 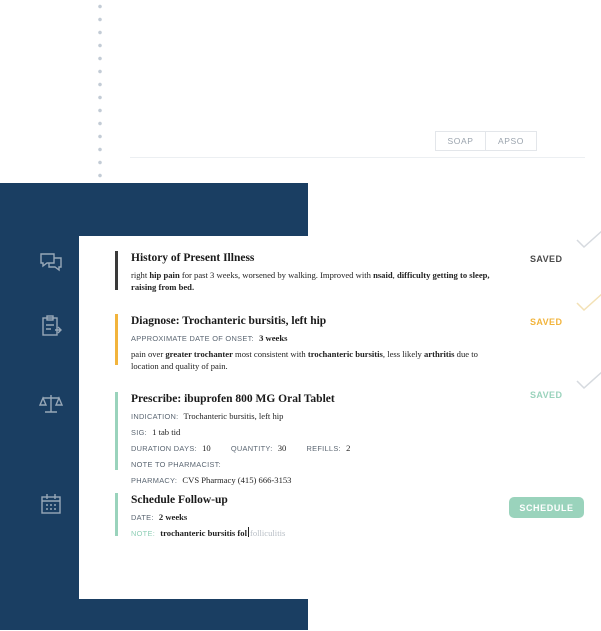 What do you see at coordinates (311, 432) in the screenshot?
I see `sig-field: SIG: 1 tab tid` at bounding box center [311, 432].